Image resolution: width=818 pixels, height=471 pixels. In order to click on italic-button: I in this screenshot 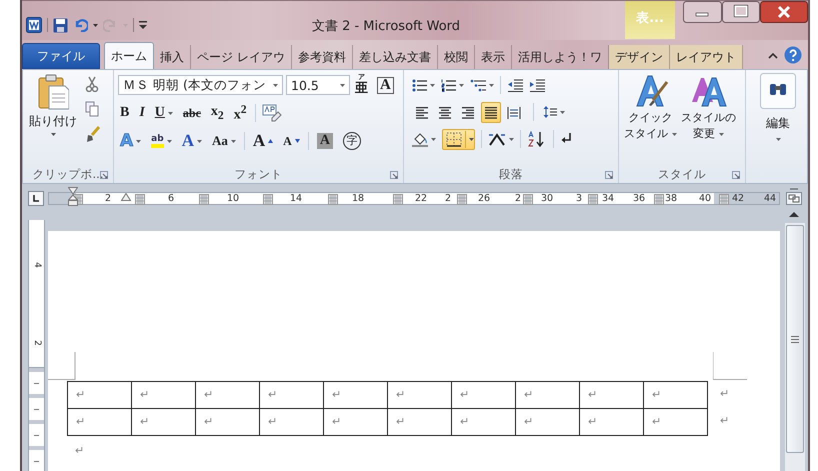, I will do `click(142, 113)`.